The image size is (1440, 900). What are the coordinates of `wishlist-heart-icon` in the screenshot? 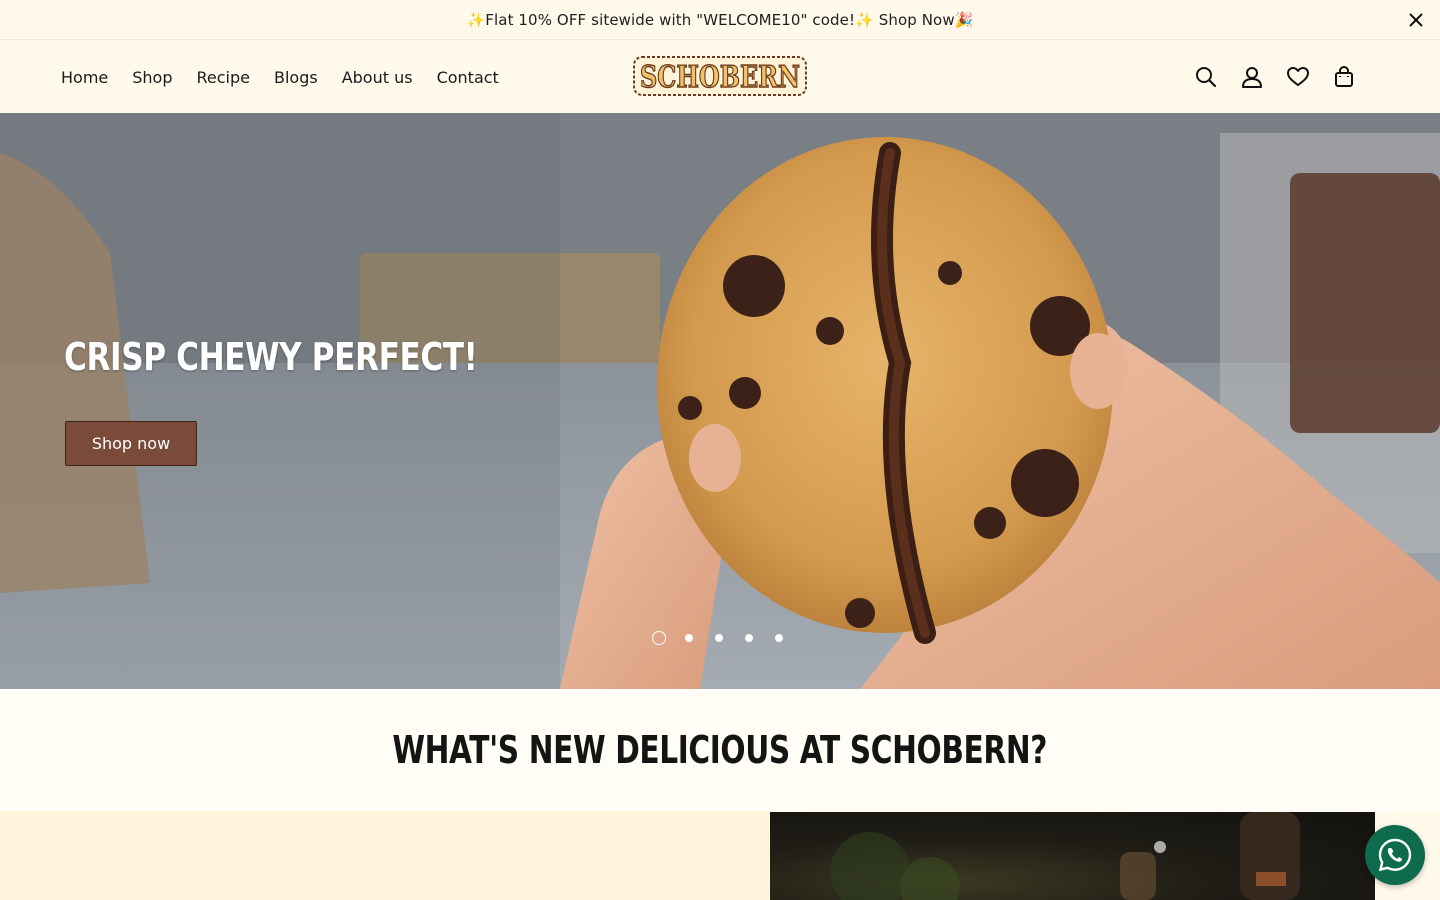 It's located at (1298, 77).